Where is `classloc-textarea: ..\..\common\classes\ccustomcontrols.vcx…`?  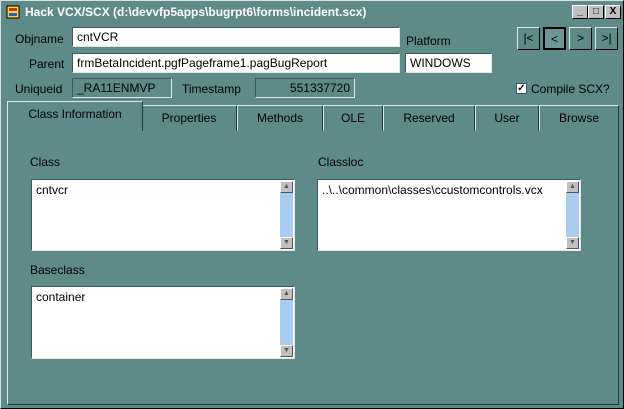 classloc-textarea: ..\..\common\classes\ccustomcontrols.vcx… is located at coordinates (449, 215).